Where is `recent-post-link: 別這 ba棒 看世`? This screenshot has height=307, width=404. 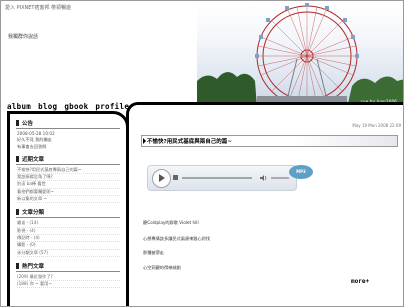 recent-post-link: 別這 ba棒 看世 is located at coordinates (68, 185).